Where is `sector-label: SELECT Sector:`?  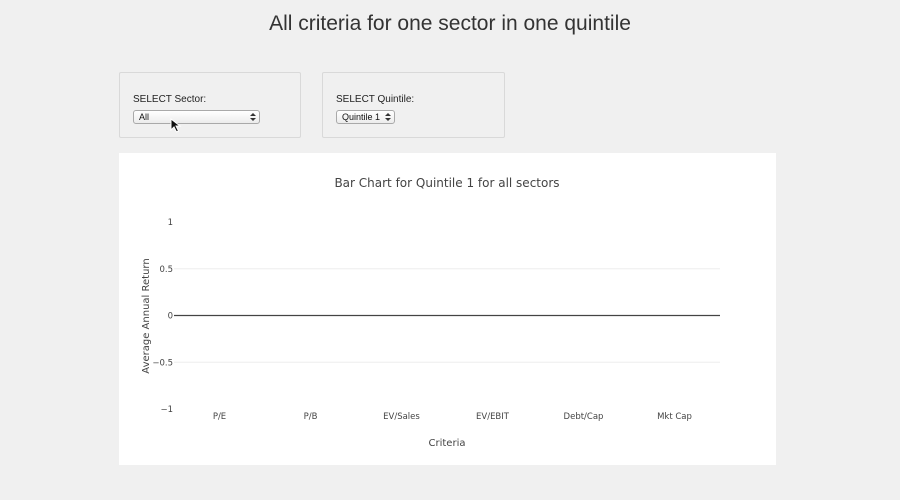 sector-label: SELECT Sector: is located at coordinates (170, 99).